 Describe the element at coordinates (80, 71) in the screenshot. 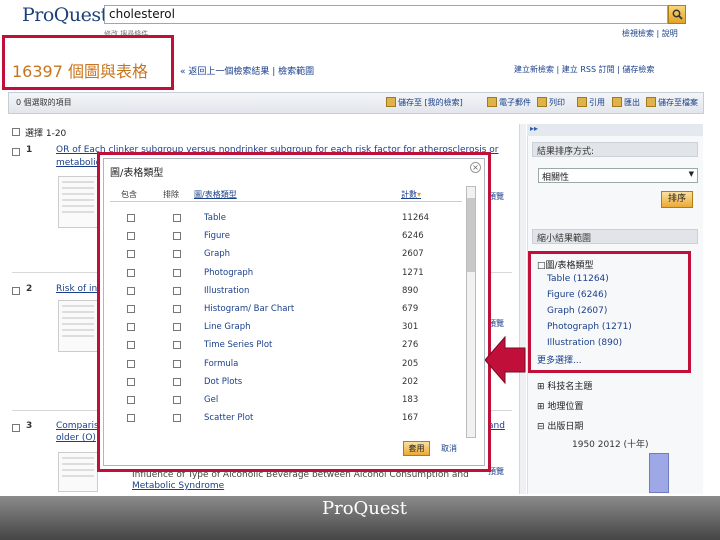

I see `result-count: 16397 個圖與表格` at that location.